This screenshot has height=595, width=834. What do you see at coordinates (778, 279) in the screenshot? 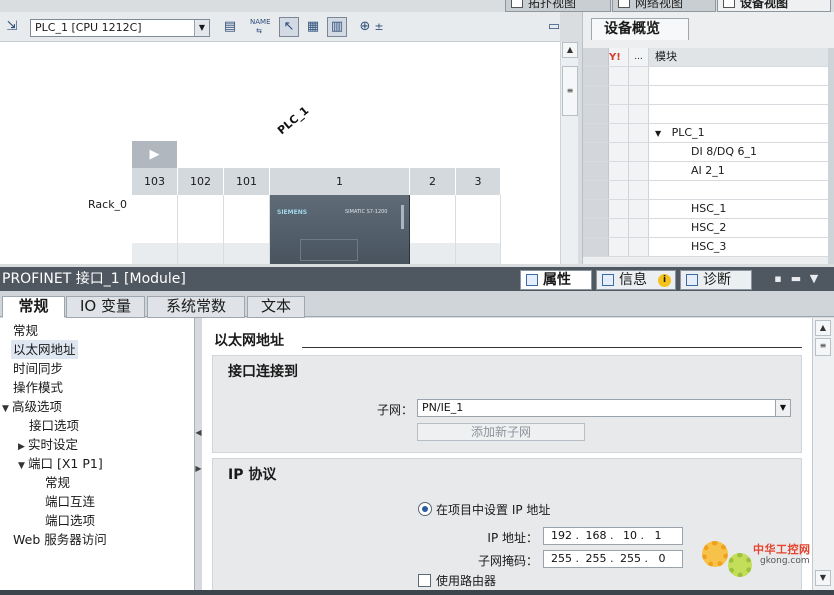
I see `restore-icon: ▪` at bounding box center [778, 279].